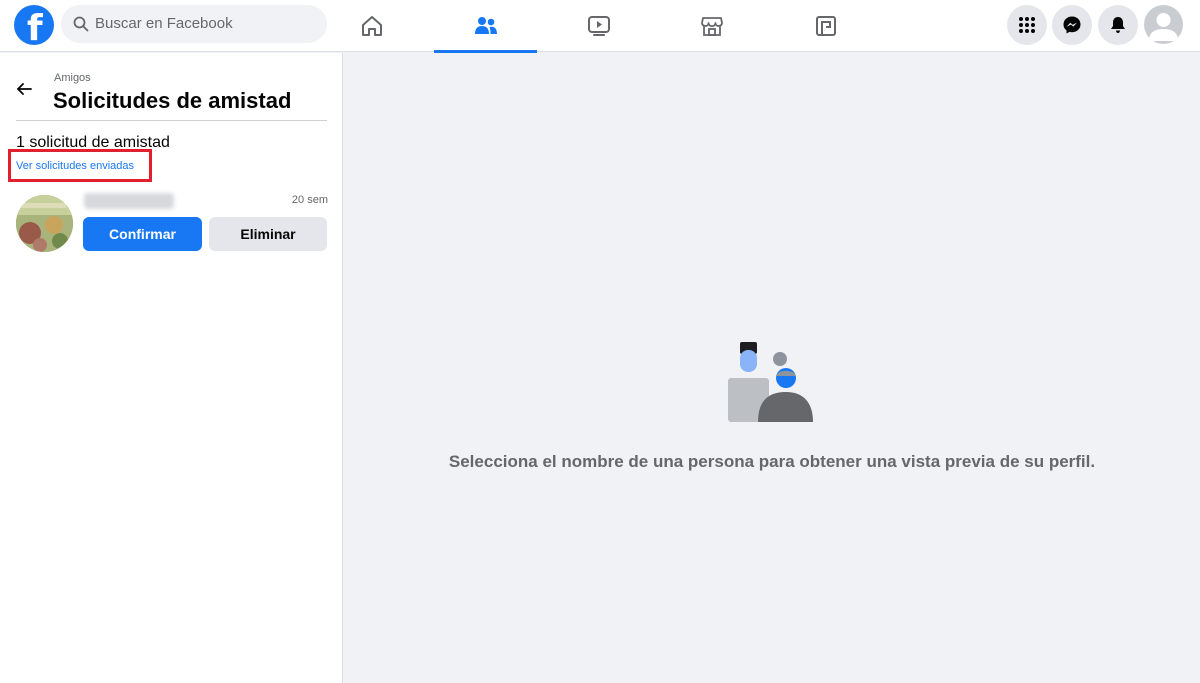 The height and width of the screenshot is (683, 1200). Describe the element at coordinates (81, 24) in the screenshot. I see `search-icon` at that location.